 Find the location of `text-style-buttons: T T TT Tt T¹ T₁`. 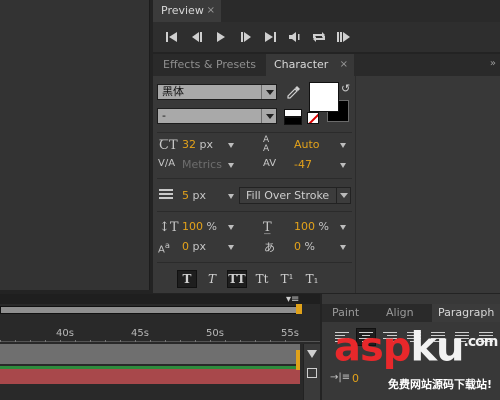

text-style-buttons: T T TT Tt T¹ T₁ is located at coordinates (249, 279).